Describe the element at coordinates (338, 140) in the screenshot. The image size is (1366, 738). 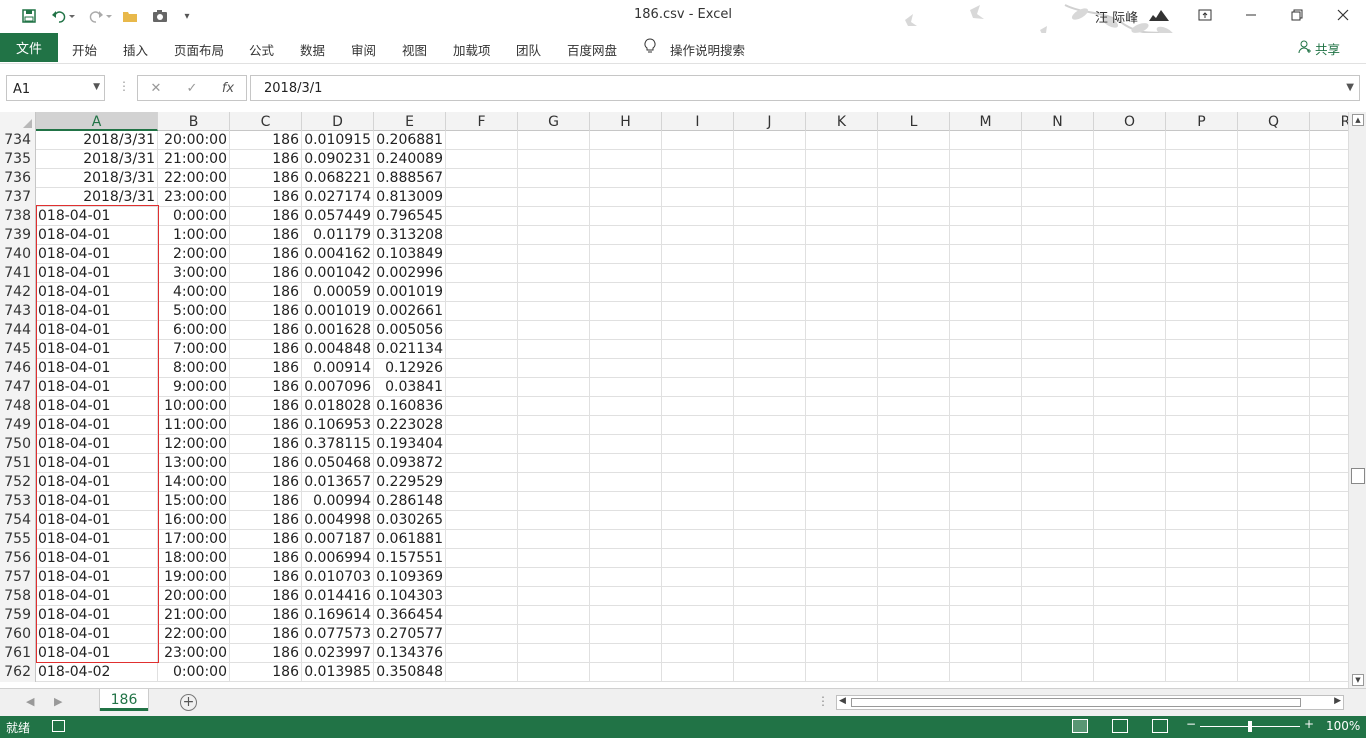
I see `cell-d: 0.010915` at that location.